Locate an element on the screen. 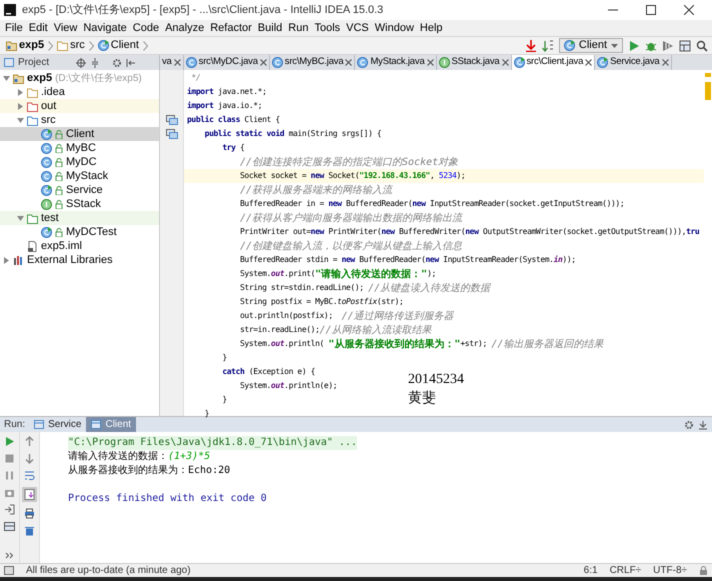 The image size is (712, 581). tree-item: out is located at coordinates (79, 106).